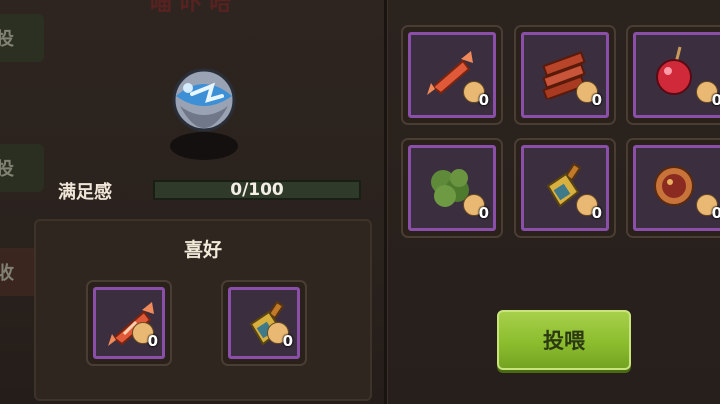 This screenshot has height=404, width=720. I want to click on panel-divider, so click(385, 202).